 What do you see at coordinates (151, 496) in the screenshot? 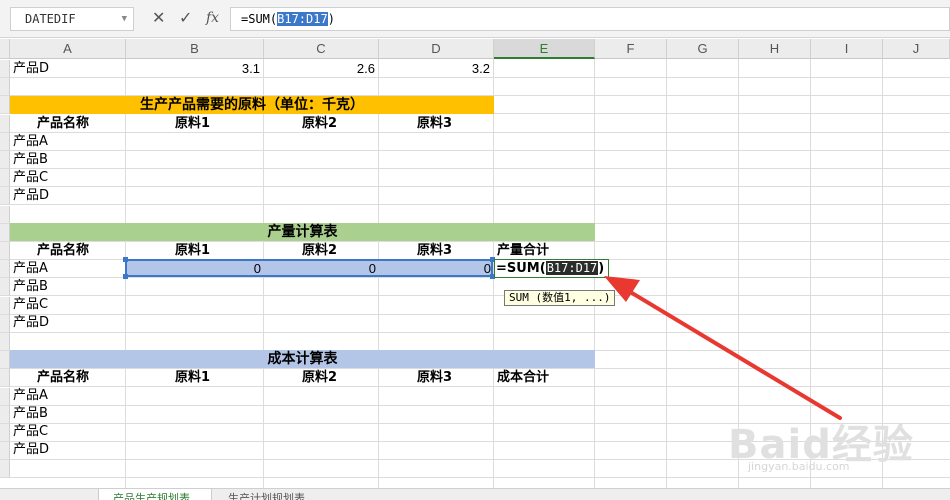
I see `sheet-tab-label: 产品生产规划表` at bounding box center [151, 496].